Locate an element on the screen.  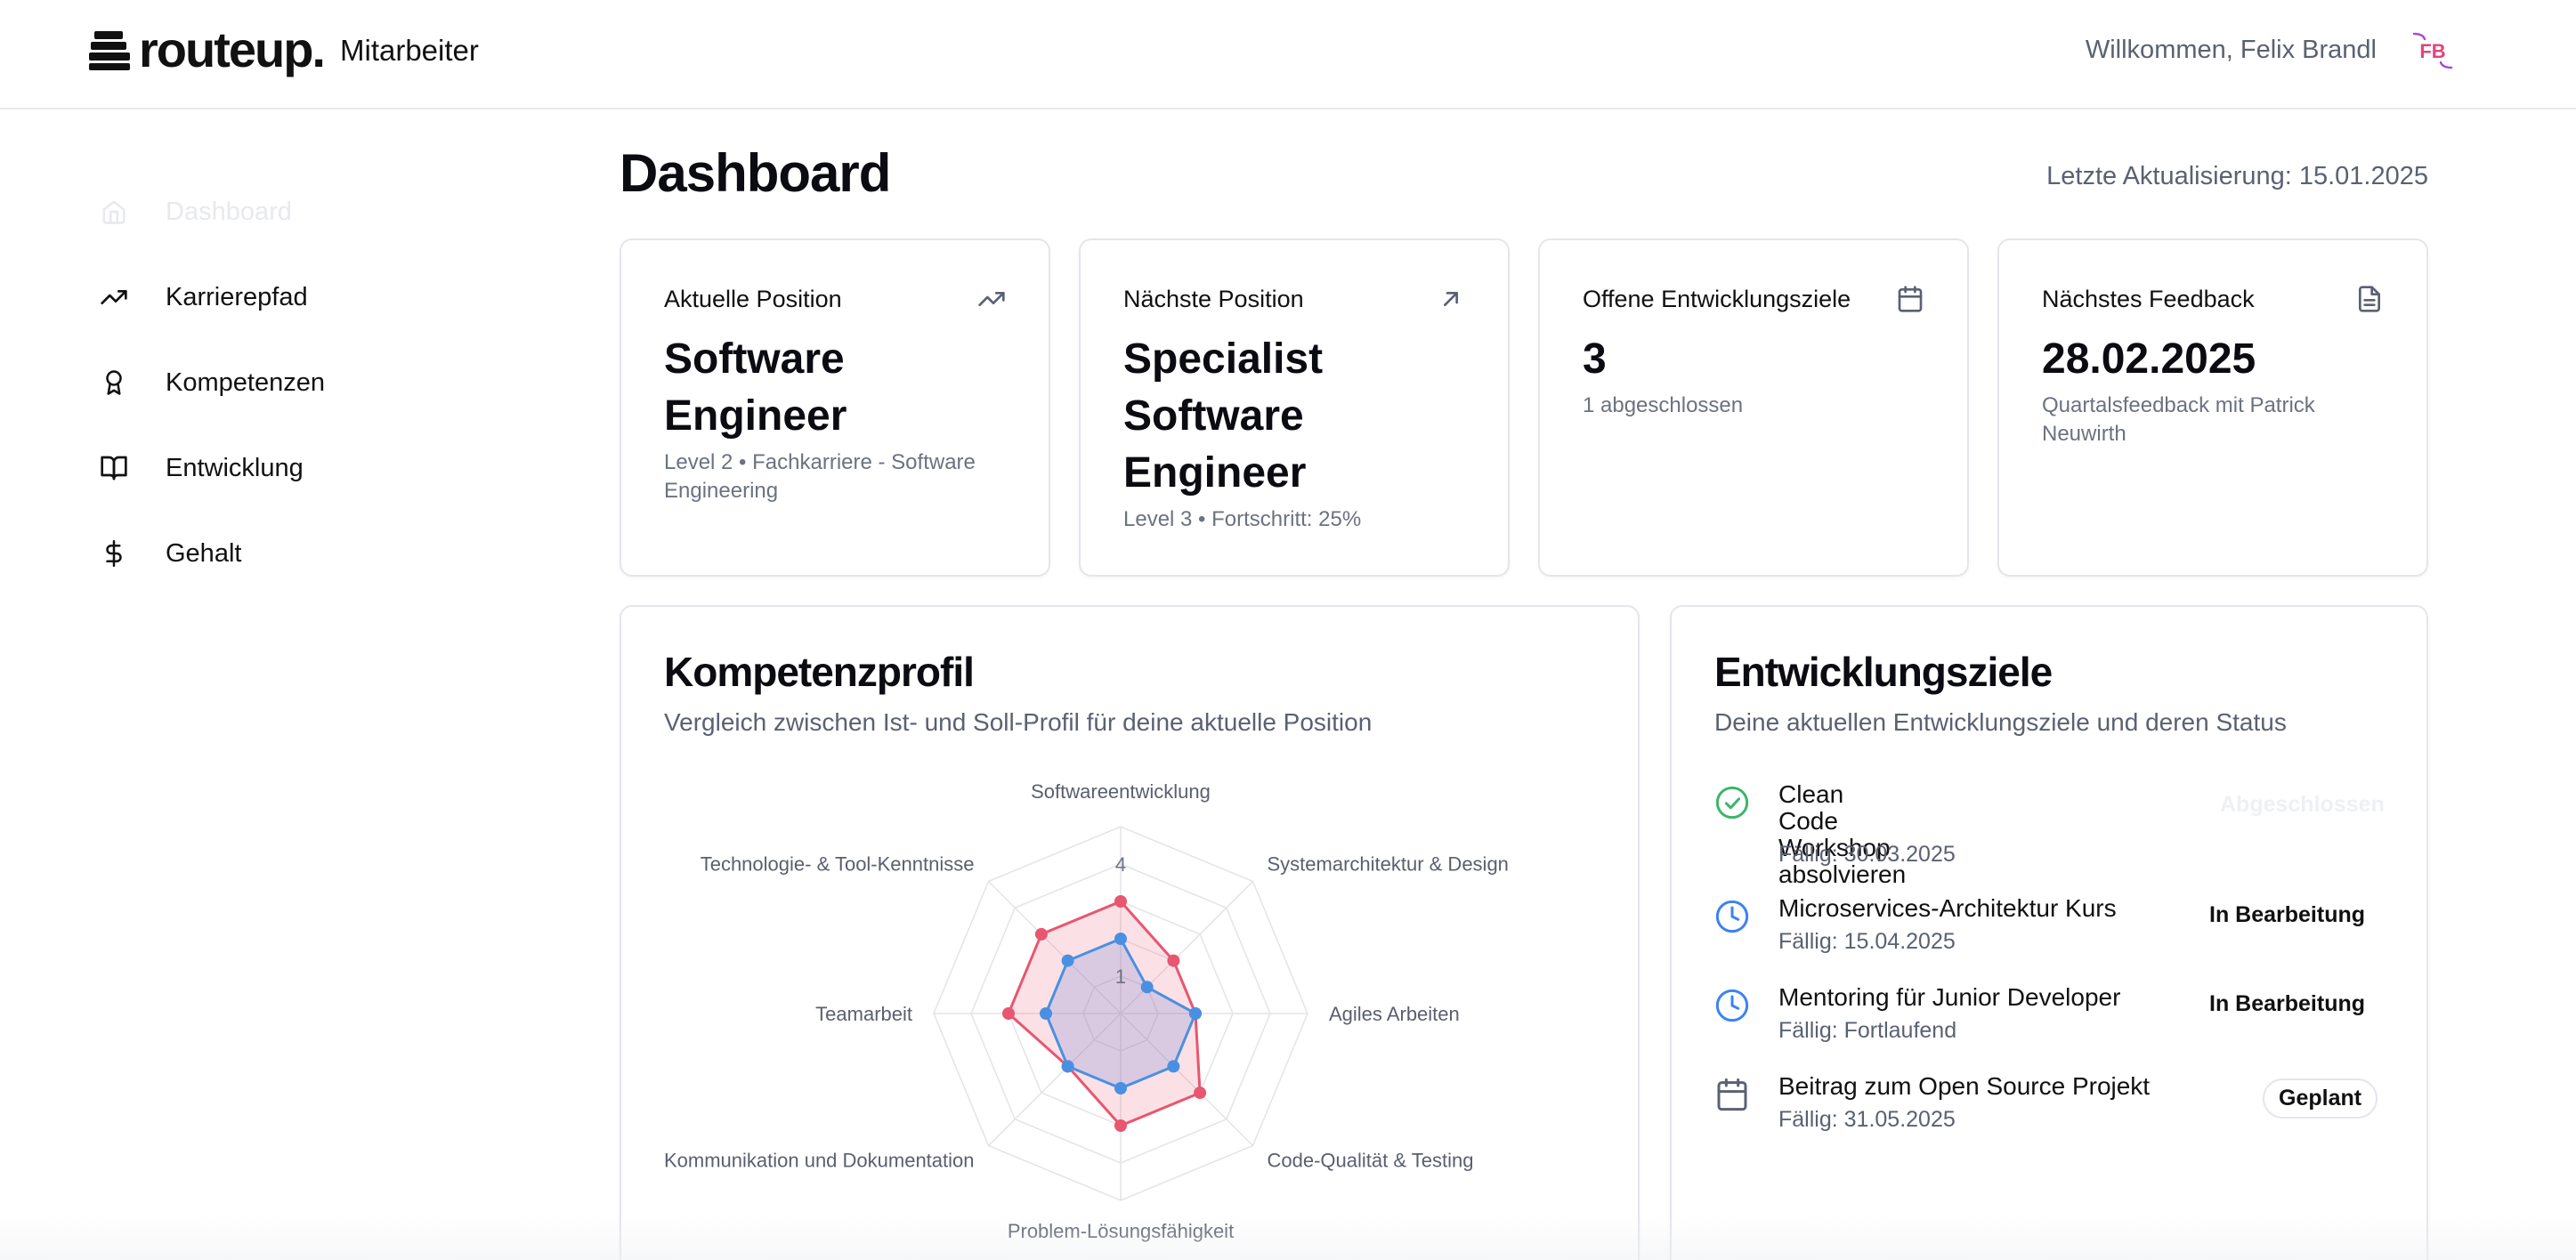
welcome-text: Willkommen, Felix Brandl is located at coordinates (2231, 50).